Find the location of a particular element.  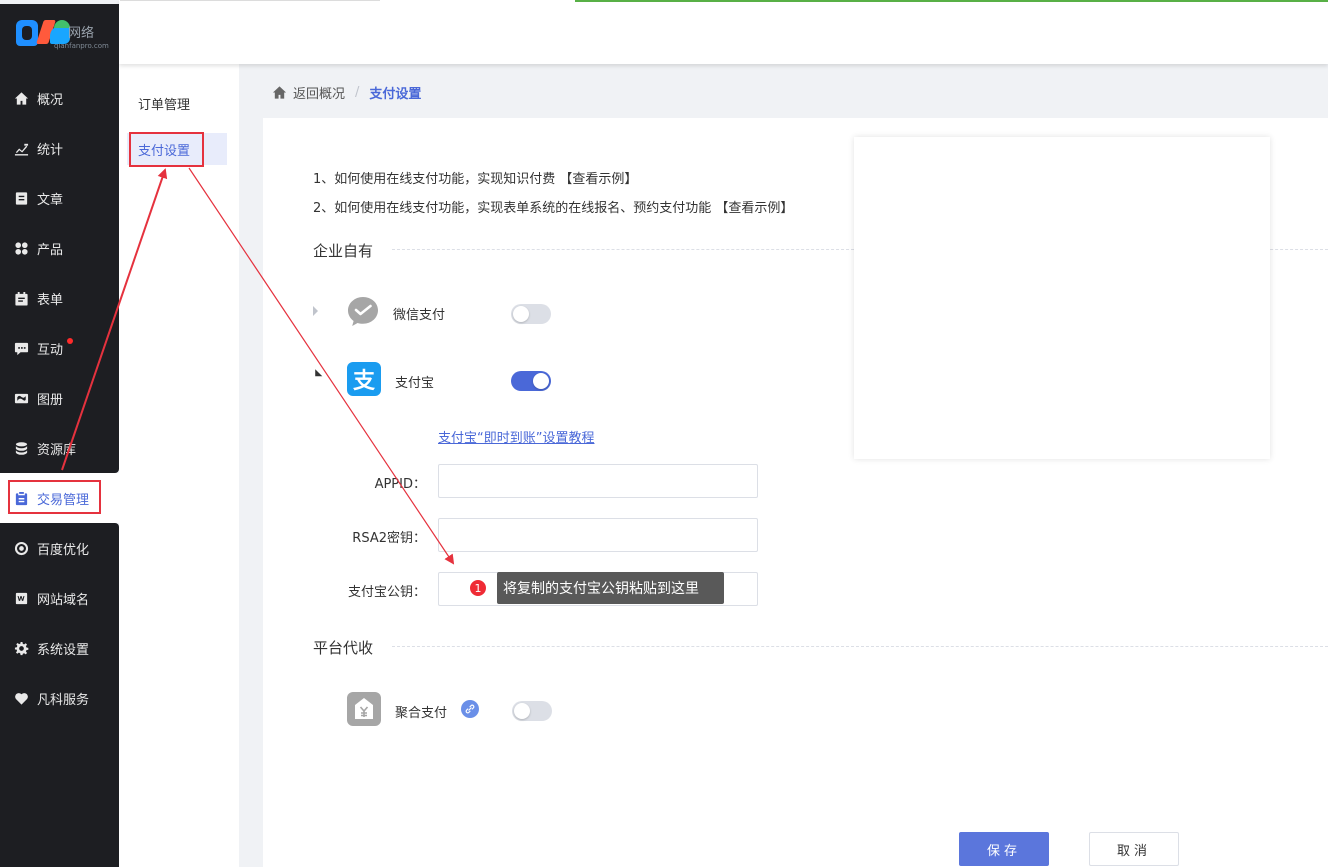

chat-icon is located at coordinates (21, 348).